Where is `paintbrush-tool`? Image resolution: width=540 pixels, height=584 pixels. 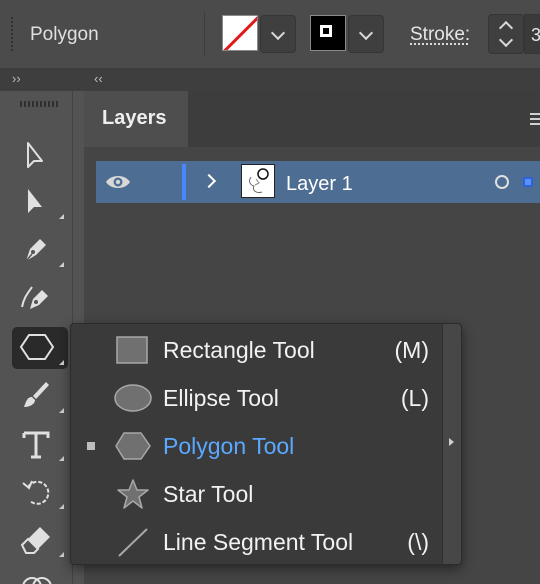
paintbrush-tool is located at coordinates (40, 396).